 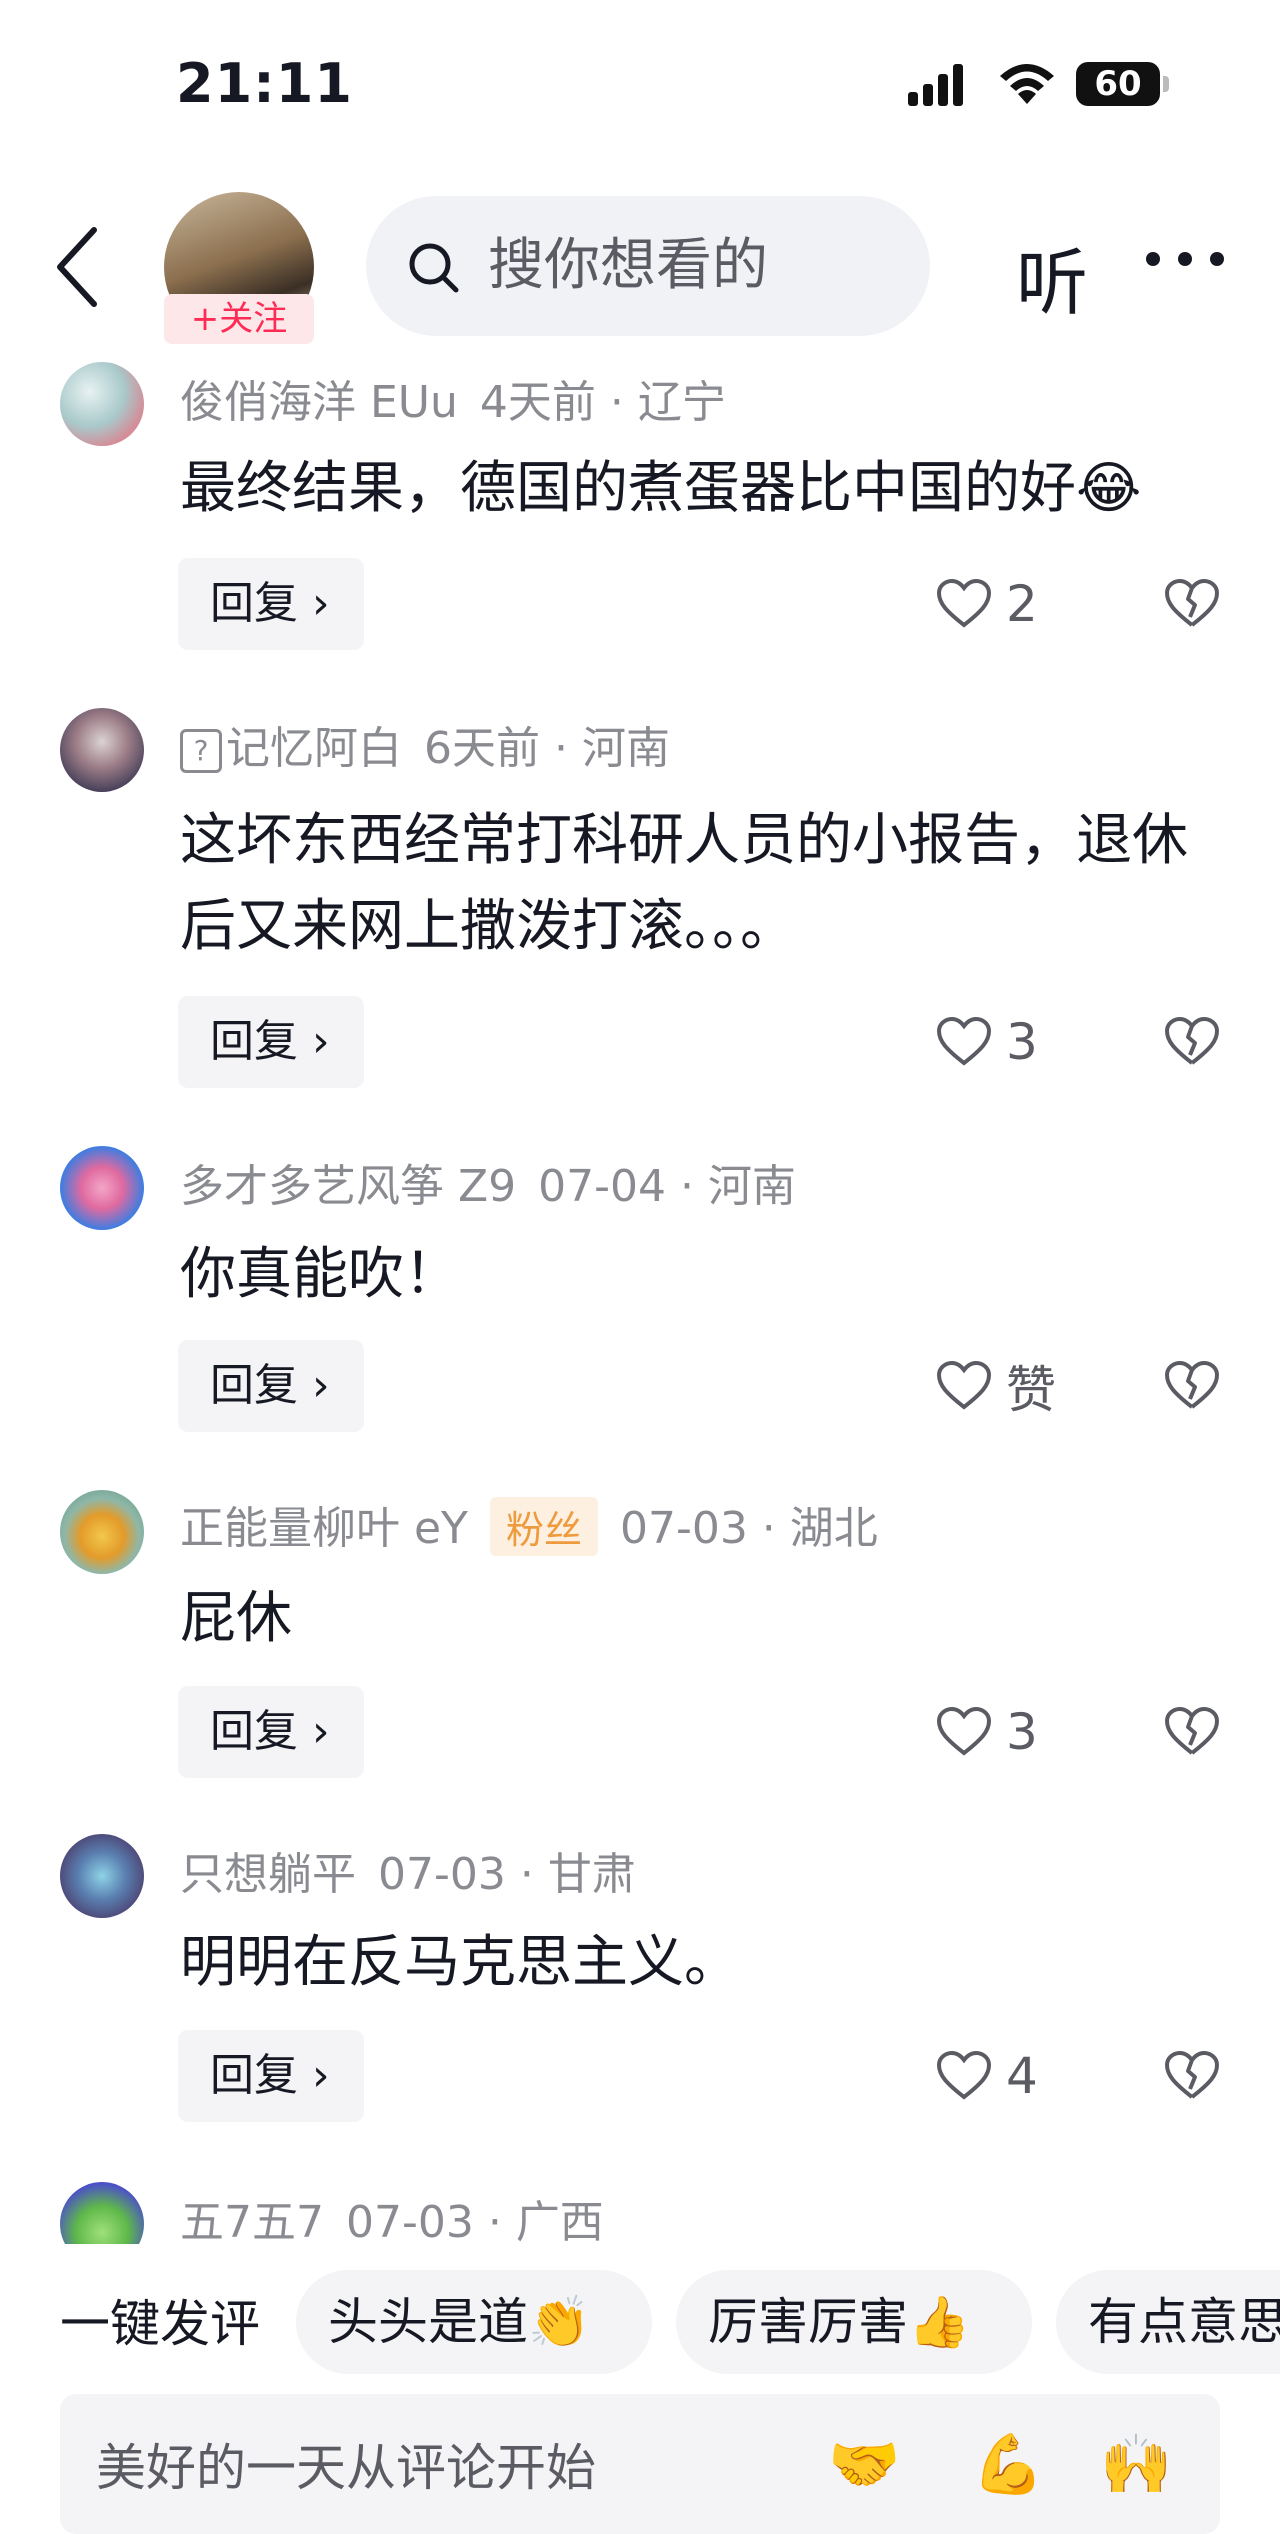 What do you see at coordinates (543, 1526) in the screenshot?
I see `fan-badge: 粉丝` at bounding box center [543, 1526].